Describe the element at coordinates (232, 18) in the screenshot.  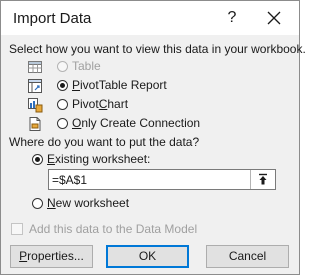
I see `help-button: ?` at that location.